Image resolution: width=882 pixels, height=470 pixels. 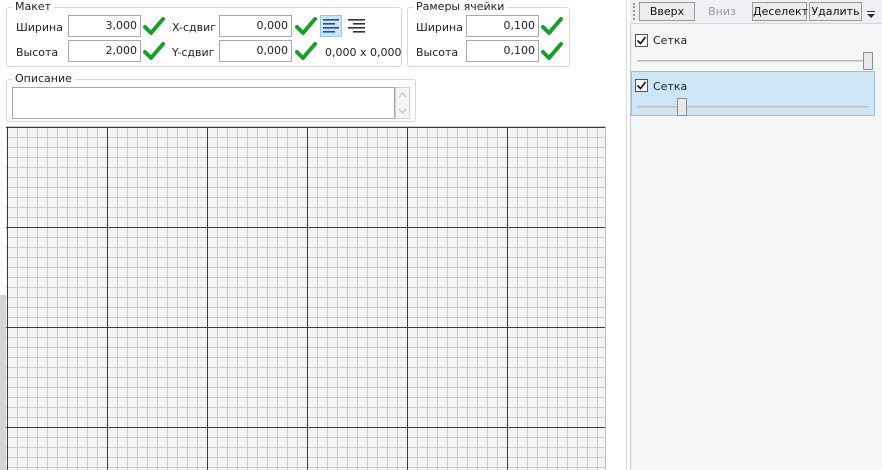 I want to click on layer-item-selected: Сетка, so click(x=753, y=93).